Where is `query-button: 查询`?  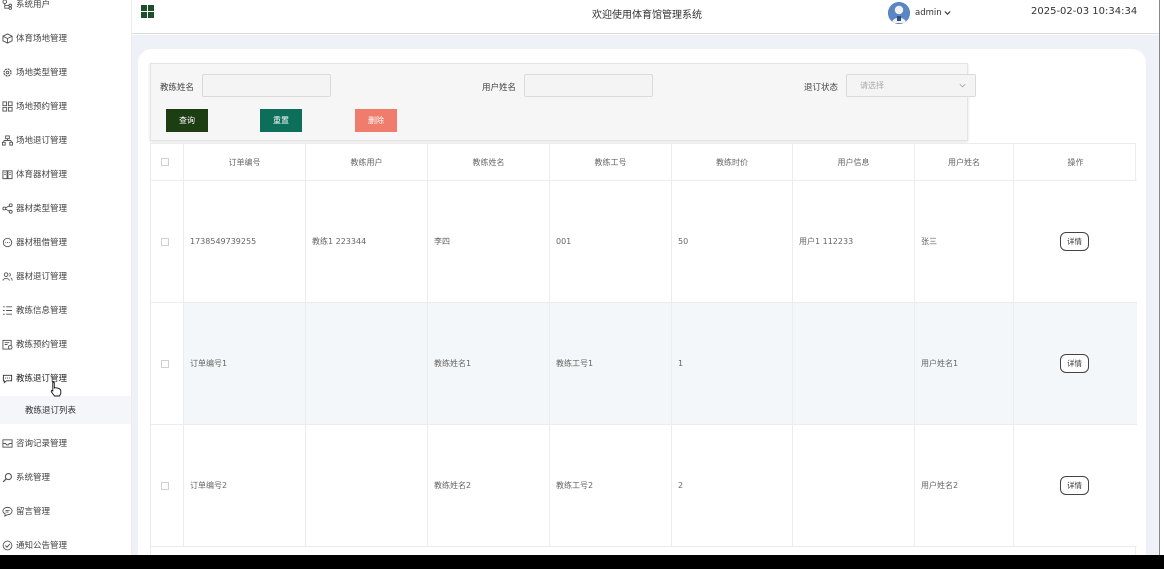
query-button: 查询 is located at coordinates (187, 120).